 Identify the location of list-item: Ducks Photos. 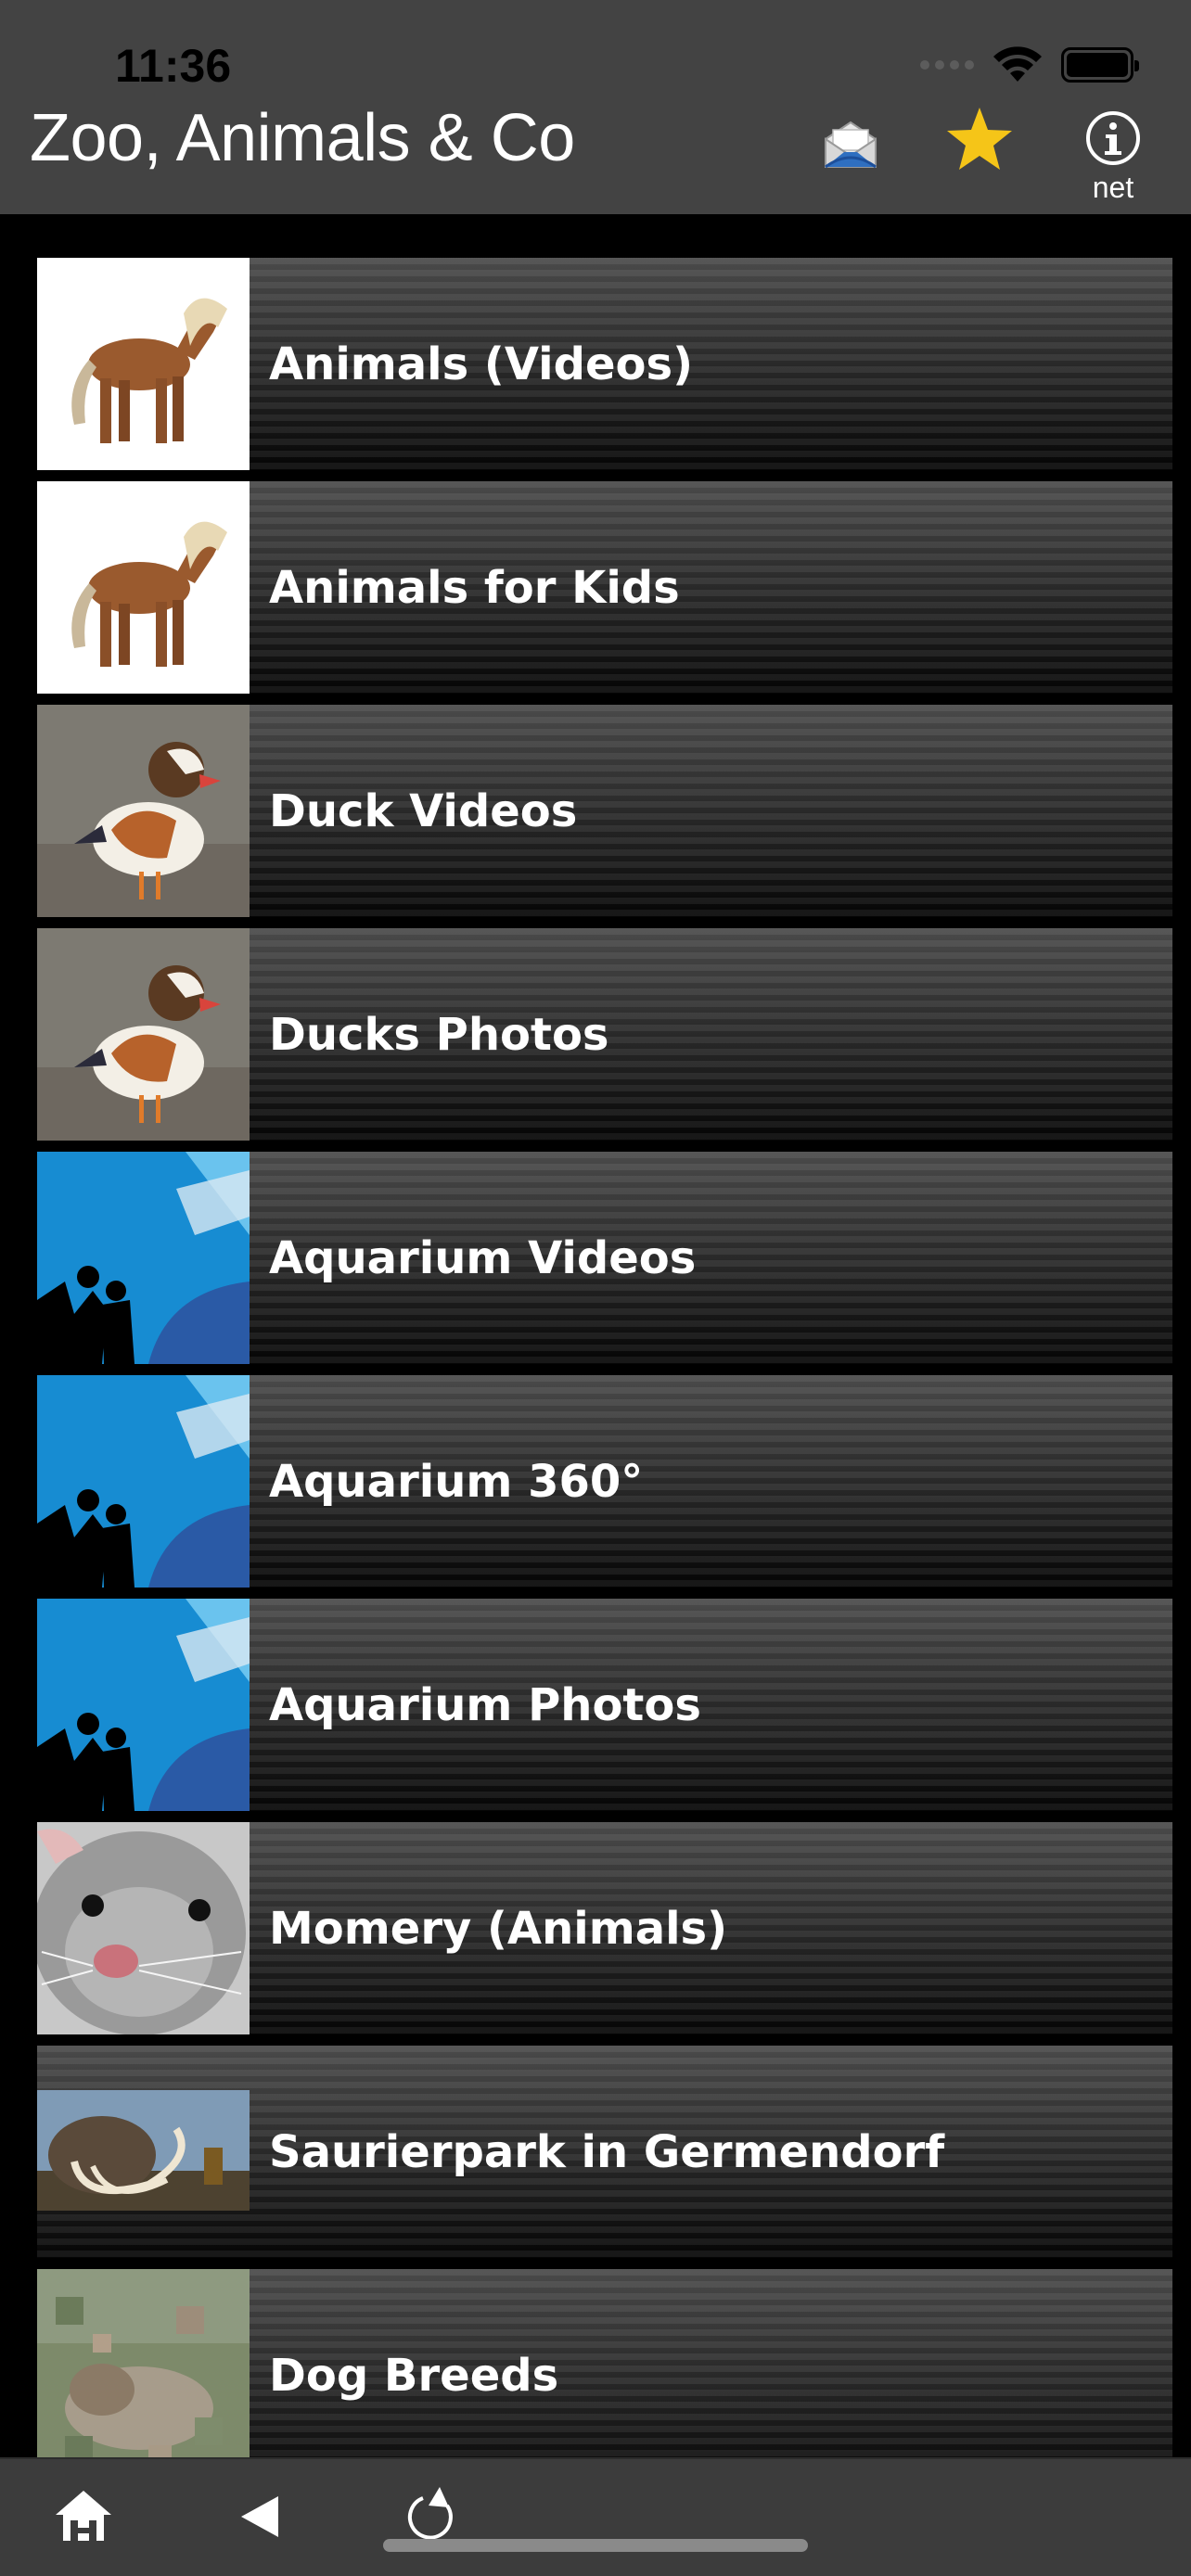
(604, 1035).